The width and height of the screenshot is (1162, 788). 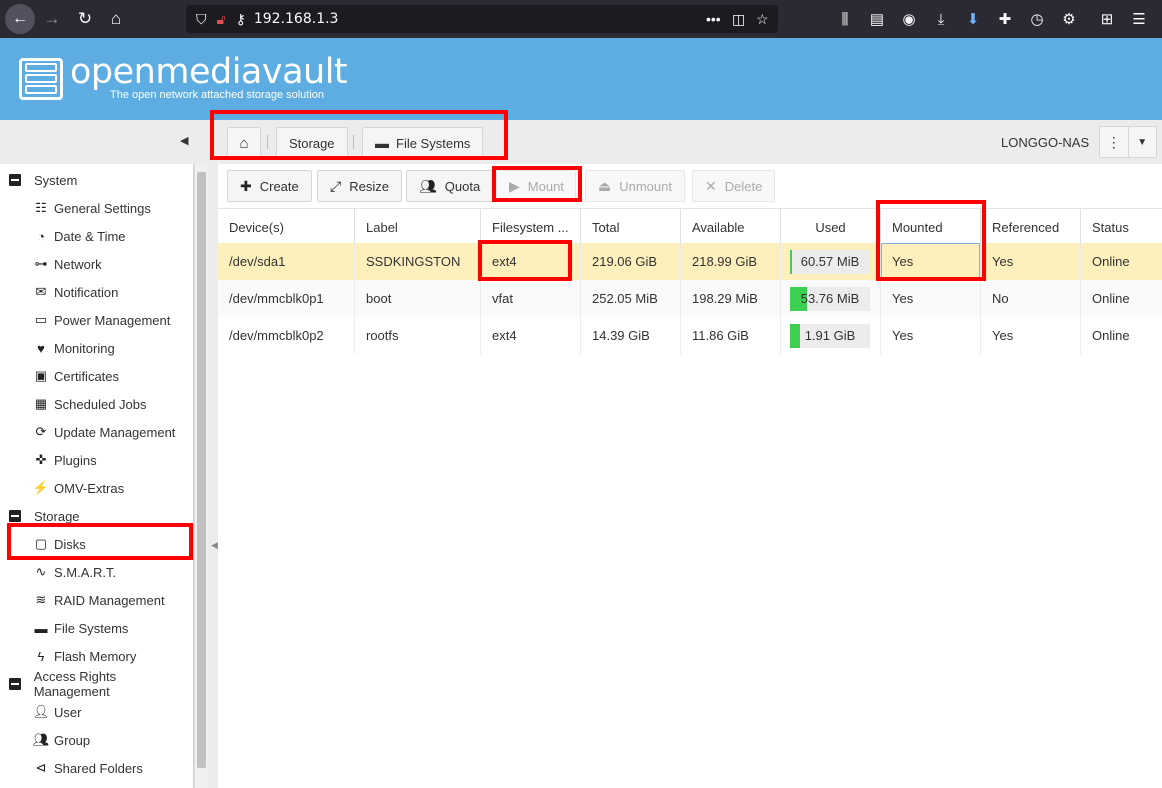 I want to click on sidebar-item-file-systems: ▬ File Systems, so click(x=80, y=628).